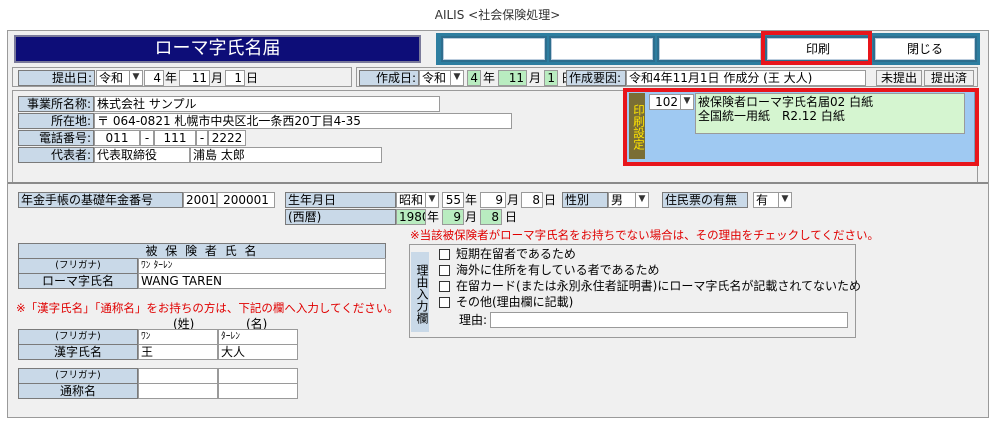 The height and width of the screenshot is (428, 995). Describe the element at coordinates (596, 78) in the screenshot. I see `creation-reason-label: 作成要因:` at that location.